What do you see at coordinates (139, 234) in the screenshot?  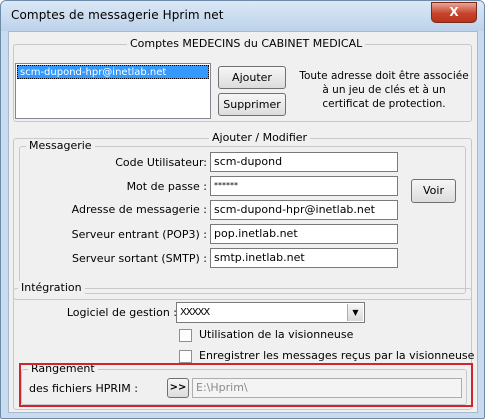 I see `pop3-label: Serveur entrant (POP3) :` at bounding box center [139, 234].